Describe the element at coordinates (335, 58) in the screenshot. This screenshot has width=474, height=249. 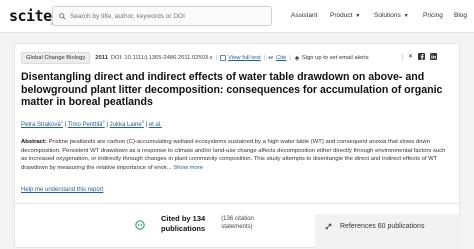
I see `email-alerts-link: Sign up to set email alerts` at that location.